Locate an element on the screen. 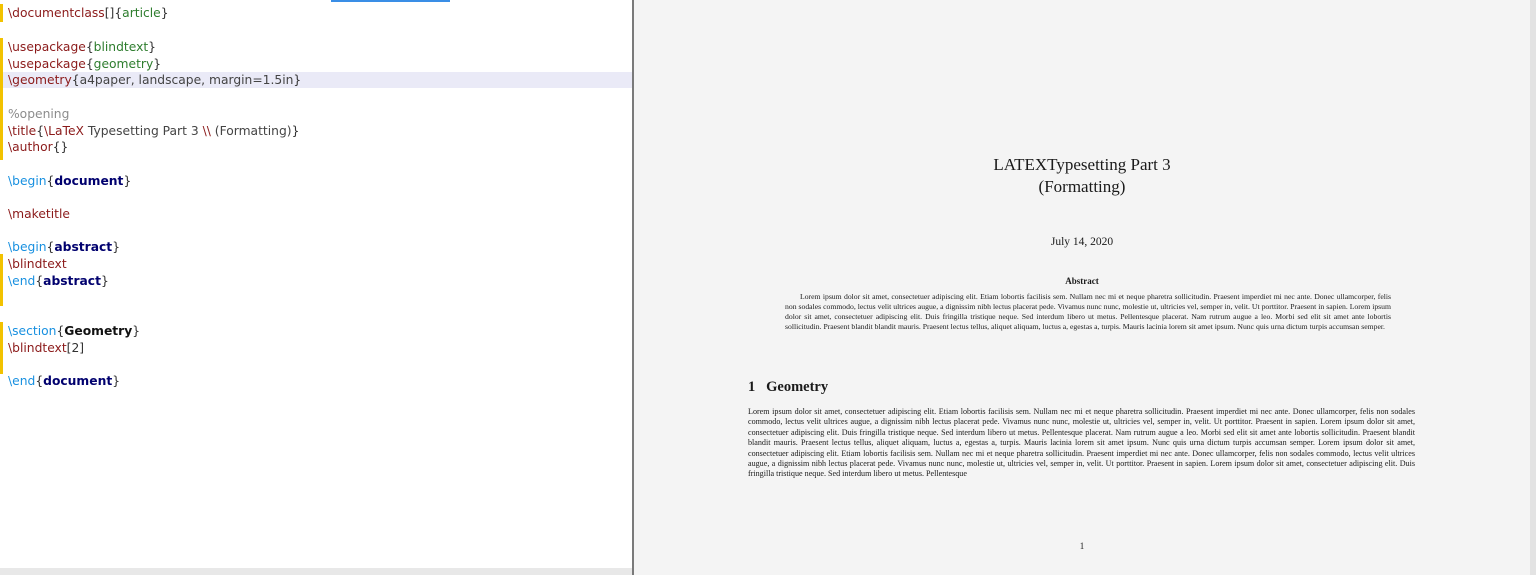  latex-argument: {} is located at coordinates (60, 147).